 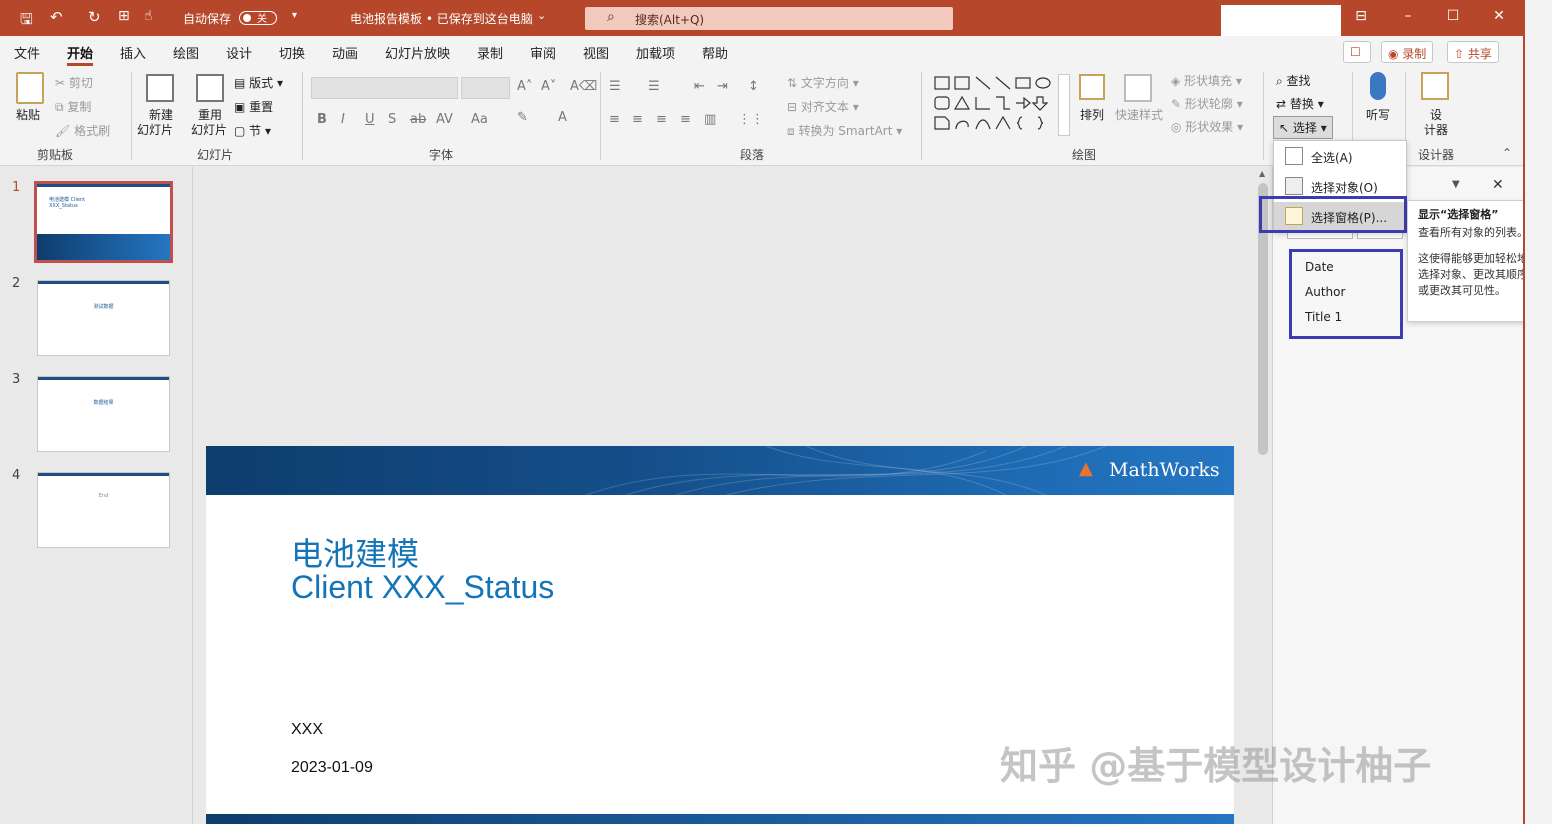 I want to click on font-name-combo, so click(x=384, y=88).